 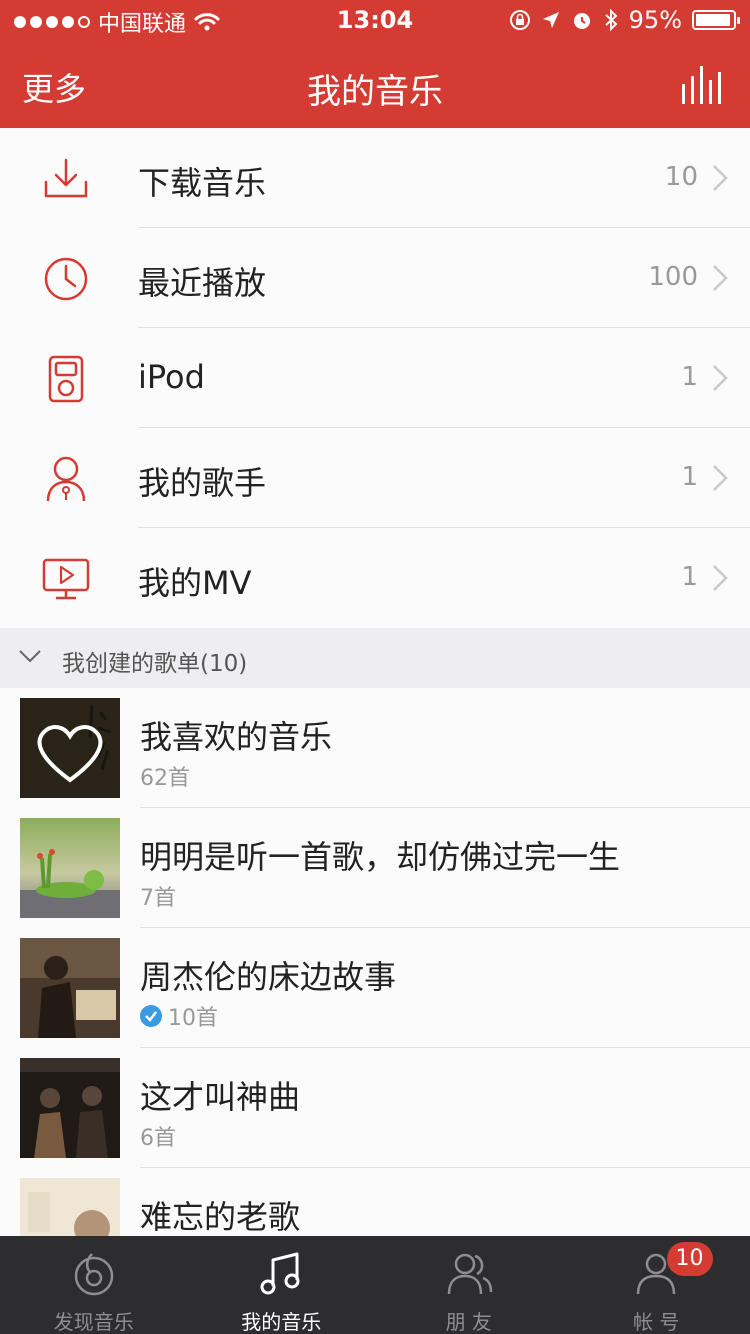 What do you see at coordinates (375, 478) in the screenshot?
I see `menu-item-singer: 我的歌手 1` at bounding box center [375, 478].